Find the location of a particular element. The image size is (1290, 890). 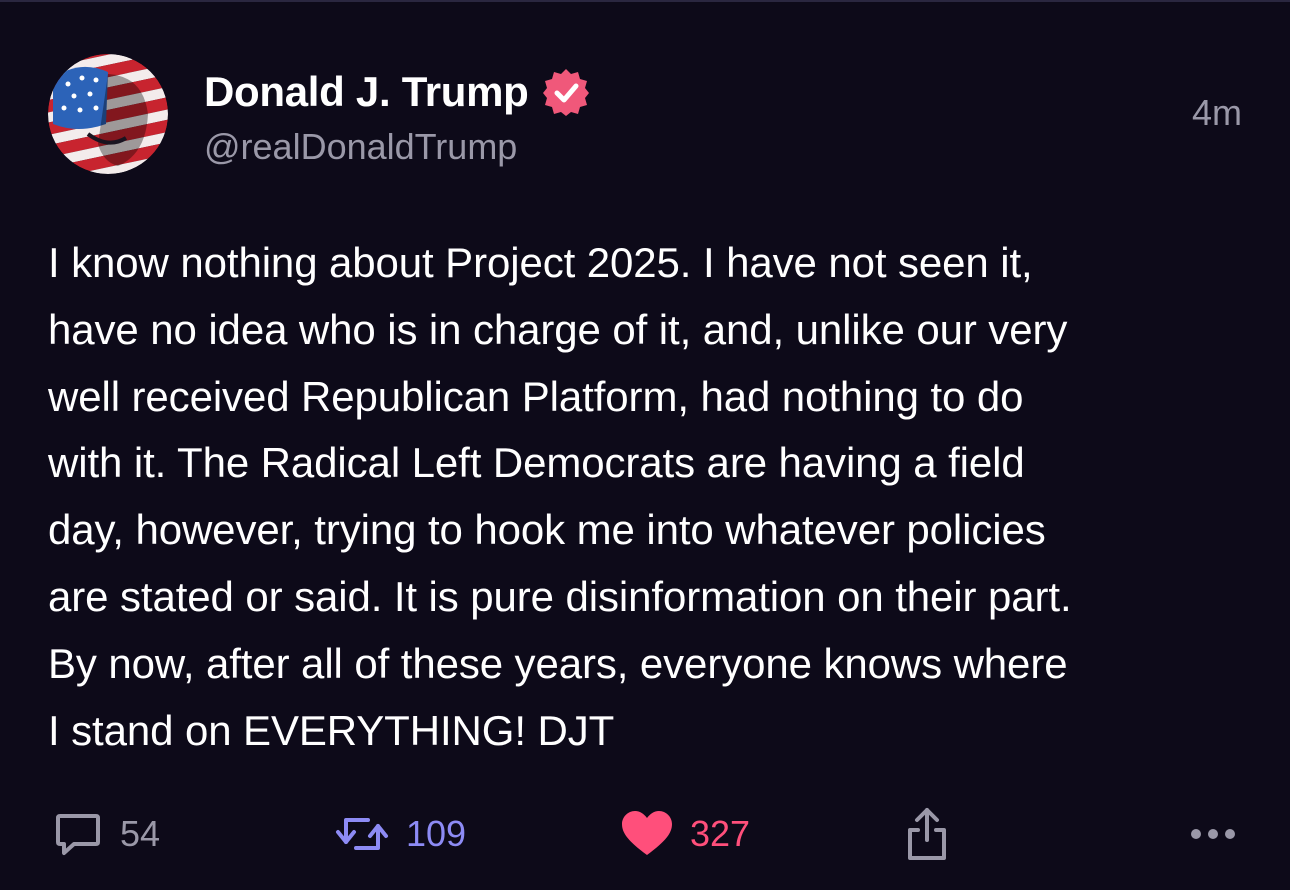

post-timestamp: 4m is located at coordinates (1217, 113).